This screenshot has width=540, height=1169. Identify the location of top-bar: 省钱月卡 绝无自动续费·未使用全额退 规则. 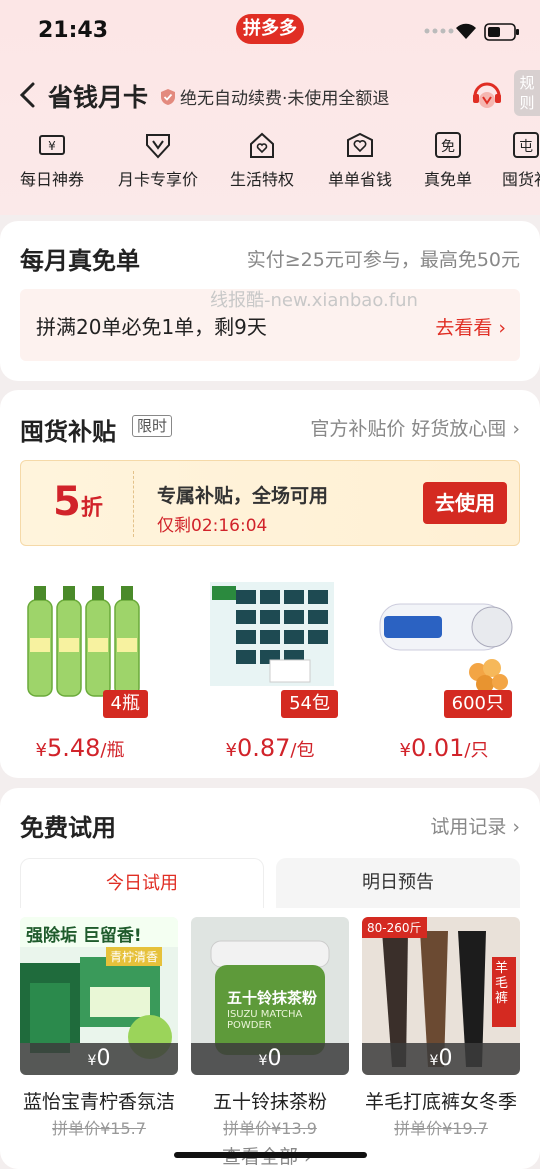
(270, 95).